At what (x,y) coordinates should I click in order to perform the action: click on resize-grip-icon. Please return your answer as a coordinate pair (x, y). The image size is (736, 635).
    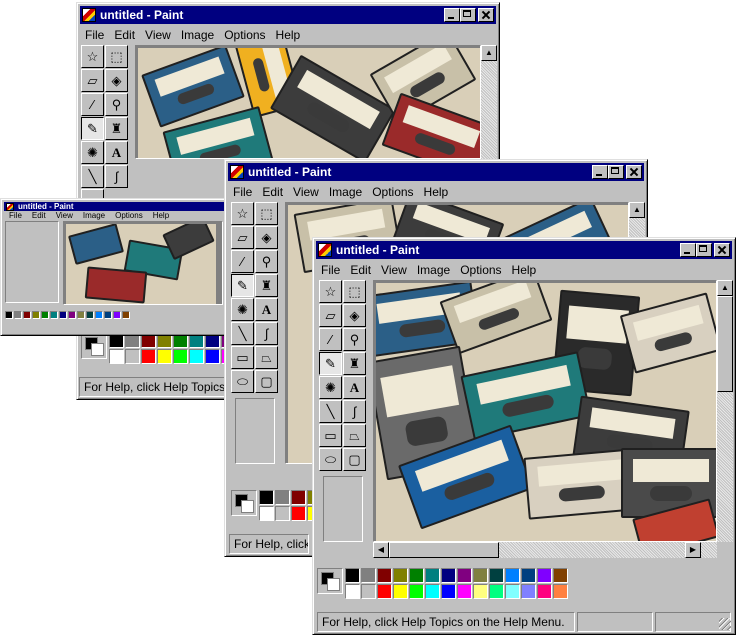
    Looking at the image, I should click on (725, 624).